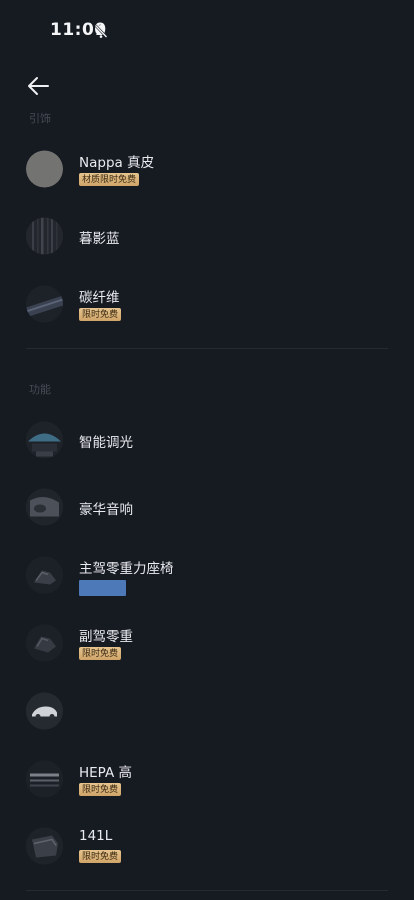 This screenshot has width=414, height=900. I want to click on item-label: 碳纤维, so click(99, 298).